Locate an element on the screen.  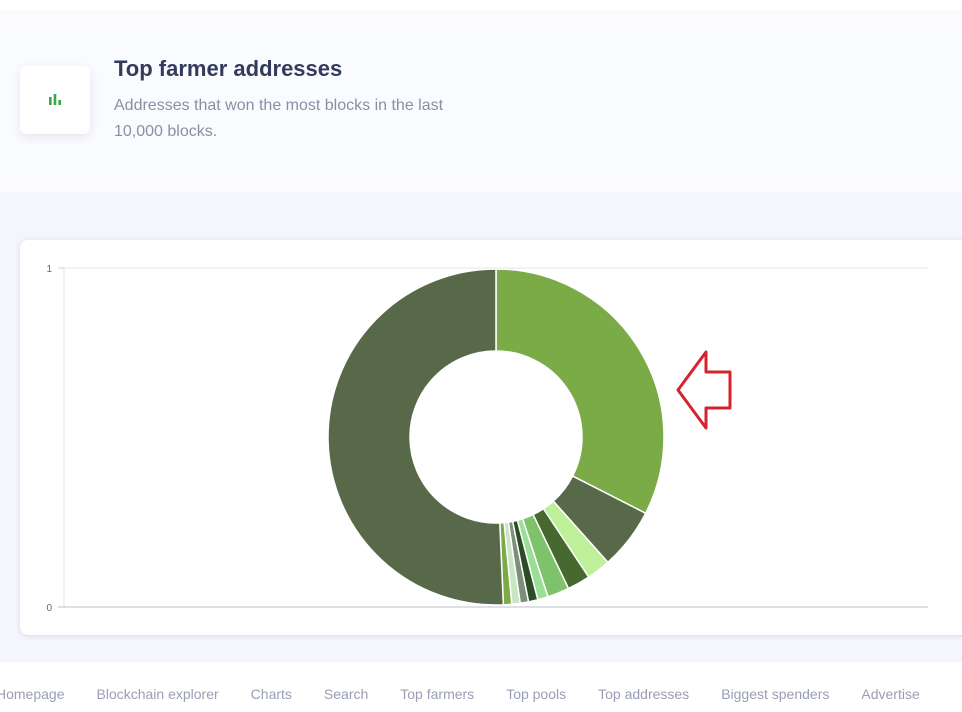
y-tick-label: 0 is located at coordinates (49, 608).